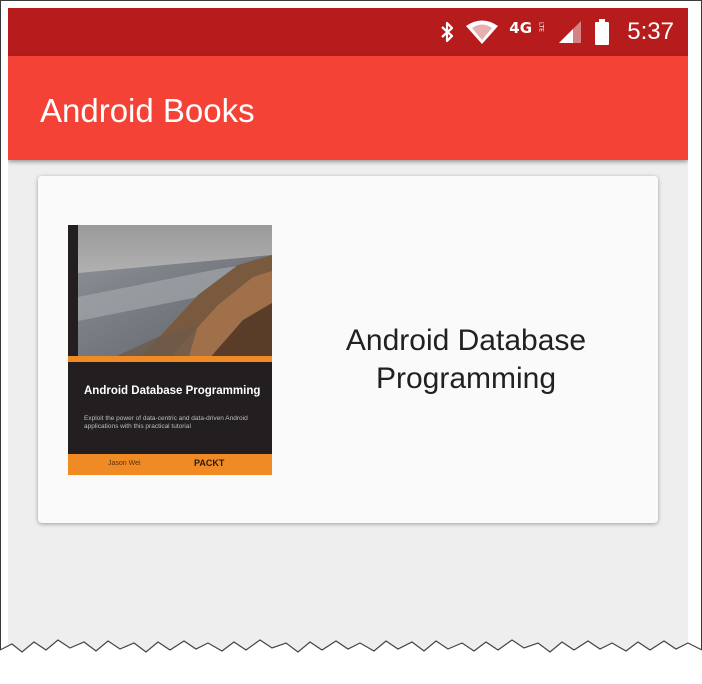 Image resolution: width=702 pixels, height=684 pixels. What do you see at coordinates (170, 359) in the screenshot?
I see `cover-orange-stripe` at bounding box center [170, 359].